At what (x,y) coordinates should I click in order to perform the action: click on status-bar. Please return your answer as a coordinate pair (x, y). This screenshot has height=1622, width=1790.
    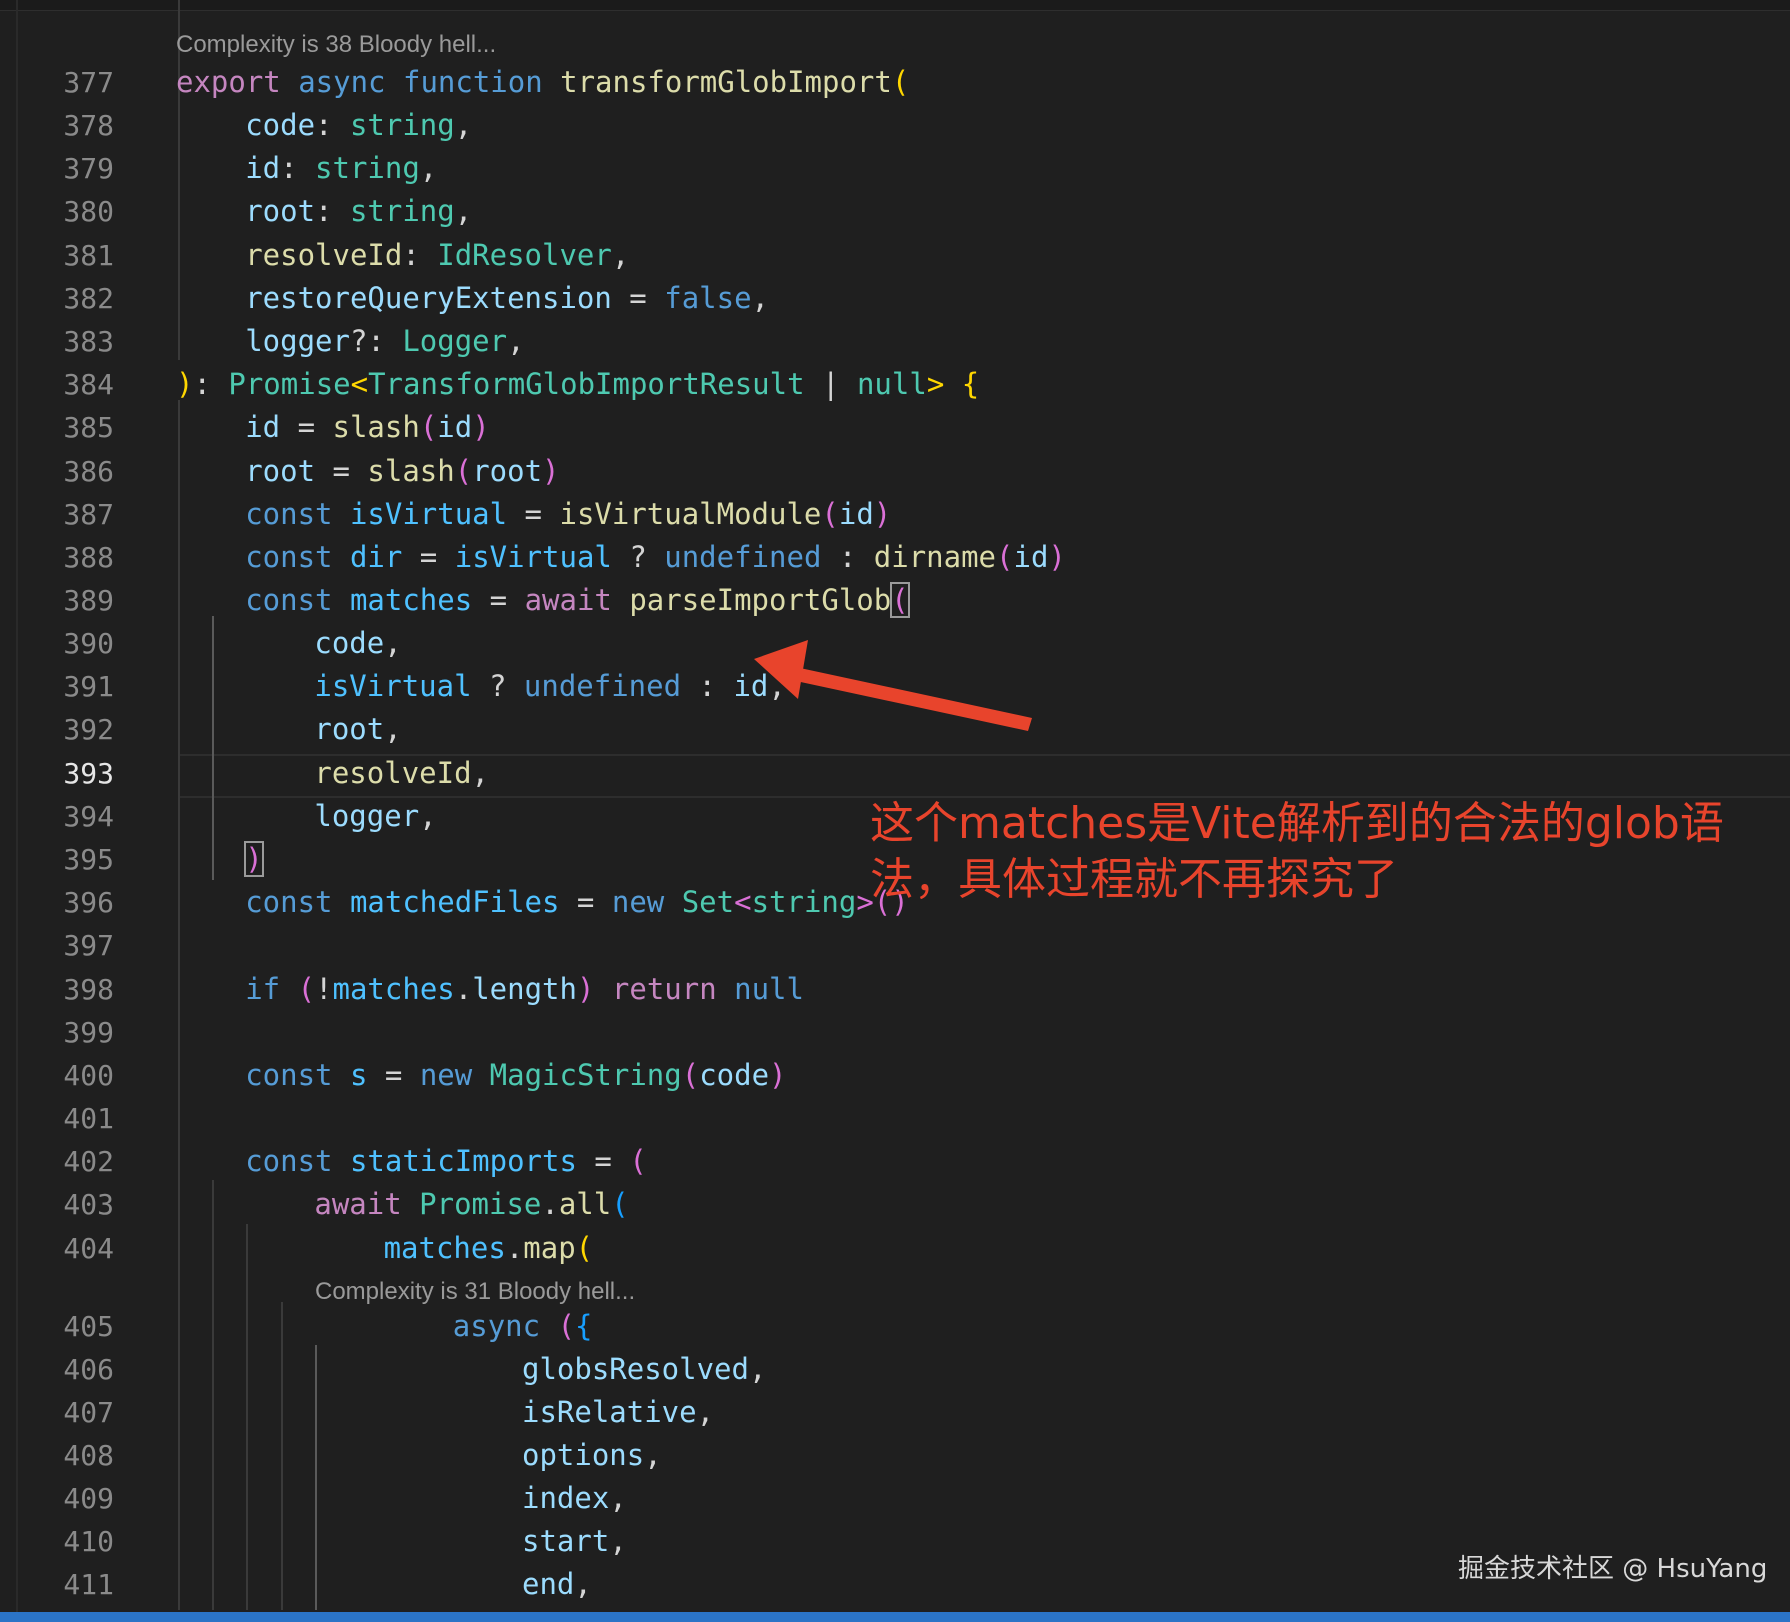
    Looking at the image, I should click on (895, 1617).